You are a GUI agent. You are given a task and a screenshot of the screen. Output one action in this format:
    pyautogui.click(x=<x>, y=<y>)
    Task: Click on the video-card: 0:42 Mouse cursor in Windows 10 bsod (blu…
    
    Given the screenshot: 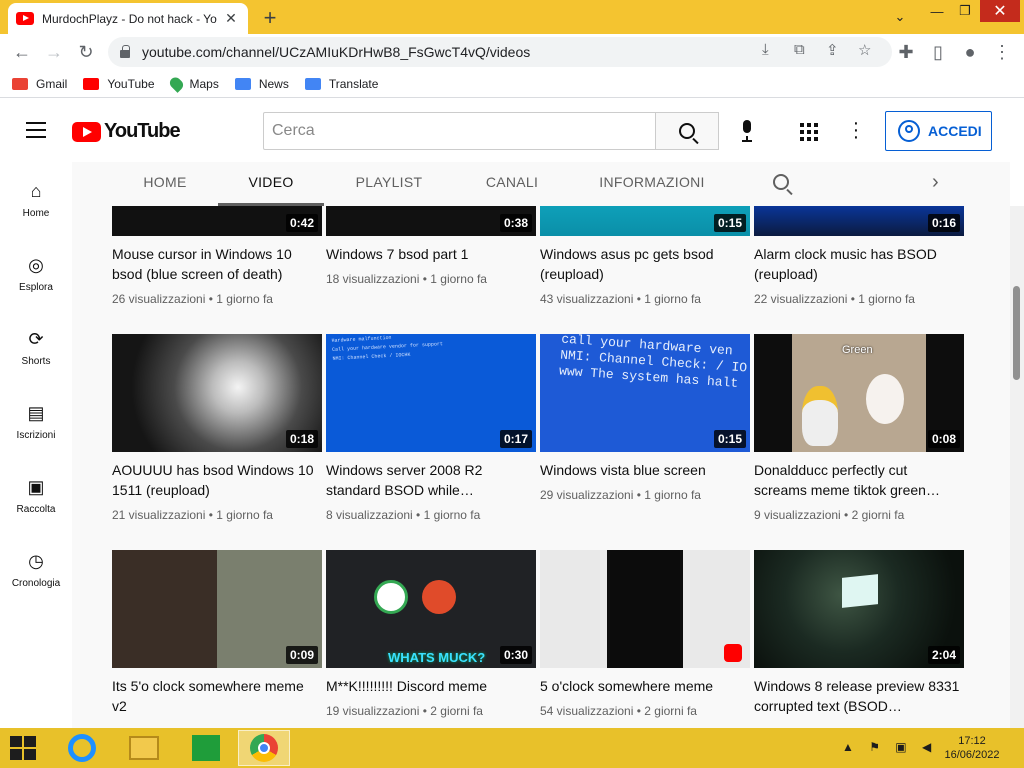 What is the action you would take?
    pyautogui.click(x=217, y=256)
    